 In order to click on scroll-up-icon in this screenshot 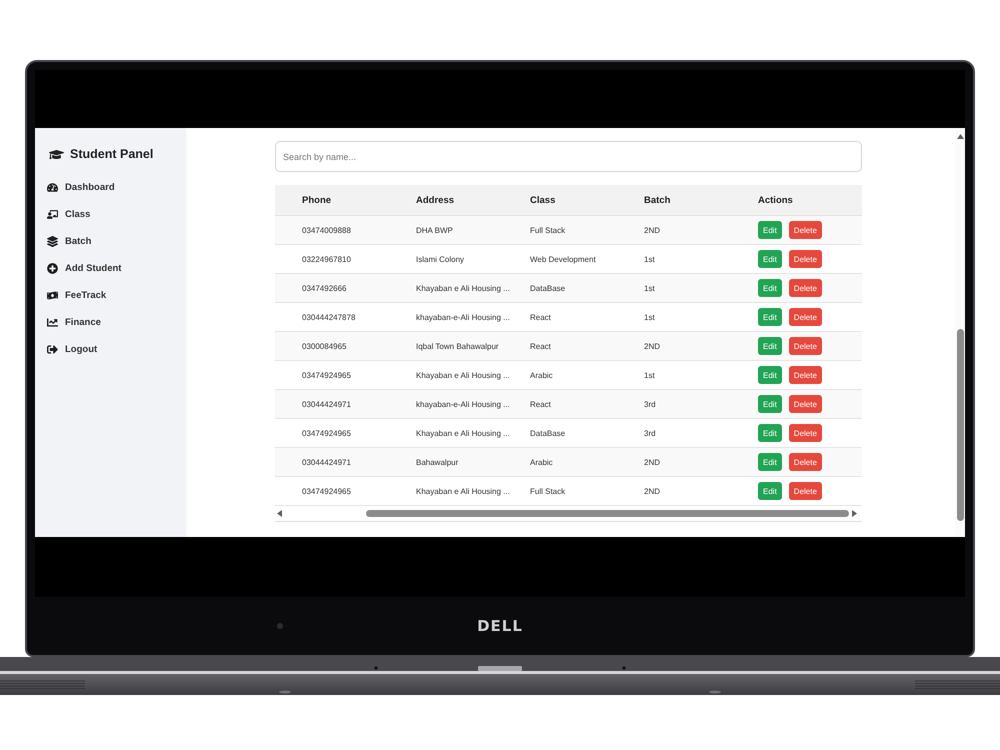, I will do `click(960, 136)`.